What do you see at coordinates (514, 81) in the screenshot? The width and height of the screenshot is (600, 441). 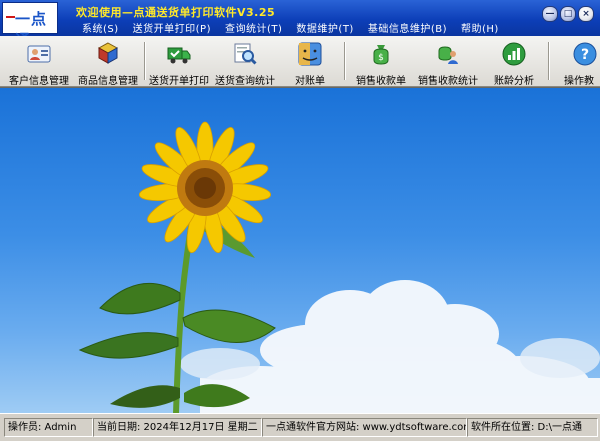 I see `toolbar-label: 账龄分析` at bounding box center [514, 81].